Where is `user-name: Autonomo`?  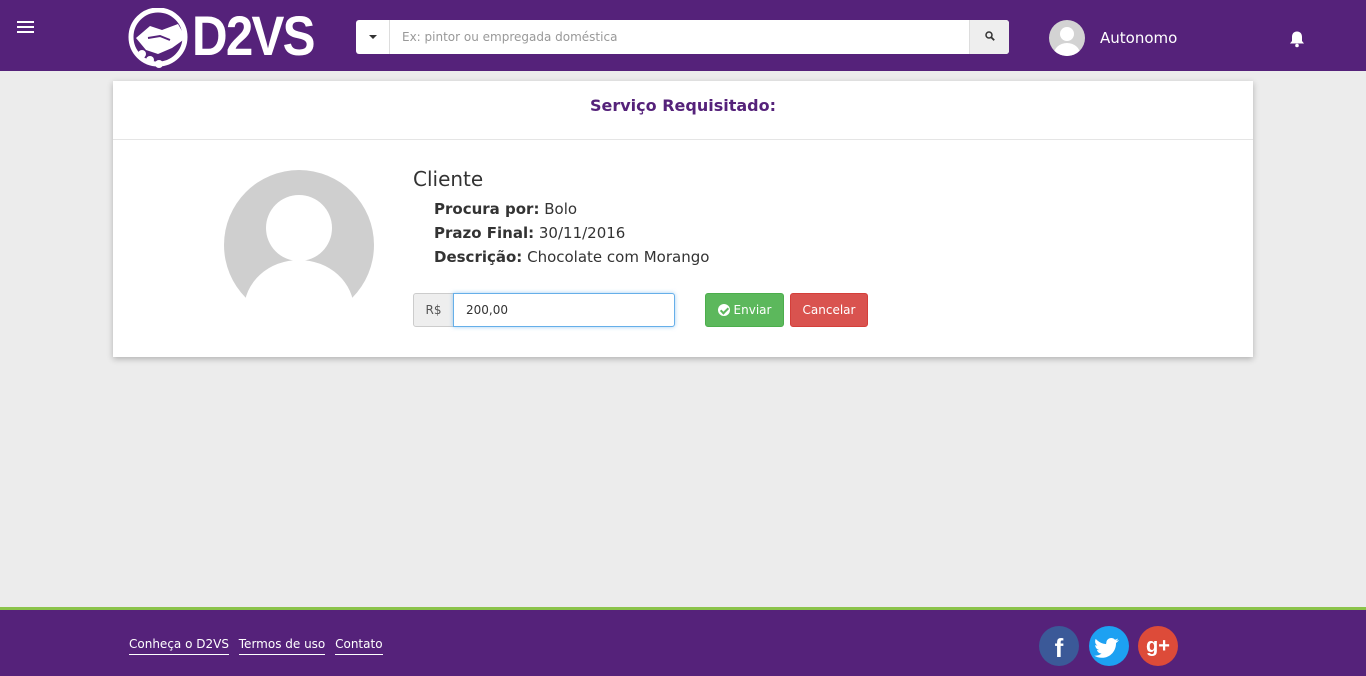
user-name: Autonomo is located at coordinates (1138, 38).